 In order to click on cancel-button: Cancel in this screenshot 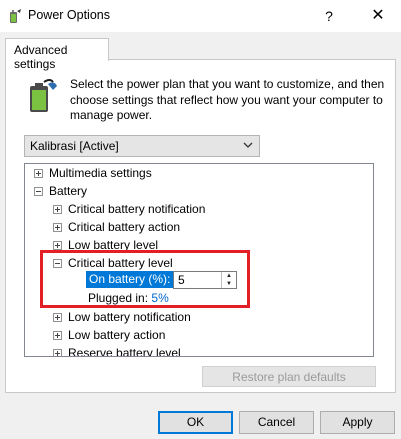, I will do `click(276, 422)`.